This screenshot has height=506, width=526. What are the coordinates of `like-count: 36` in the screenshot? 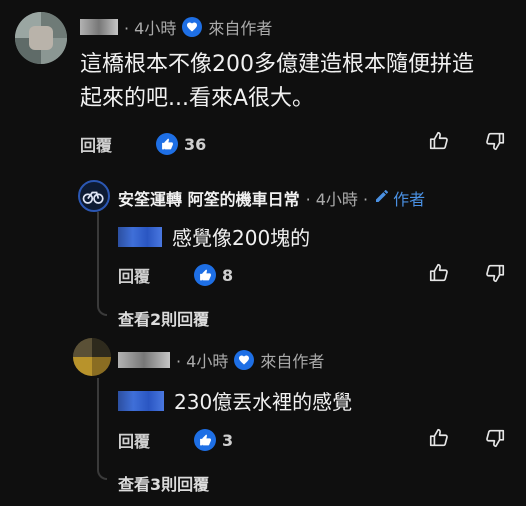 It's located at (181, 144).